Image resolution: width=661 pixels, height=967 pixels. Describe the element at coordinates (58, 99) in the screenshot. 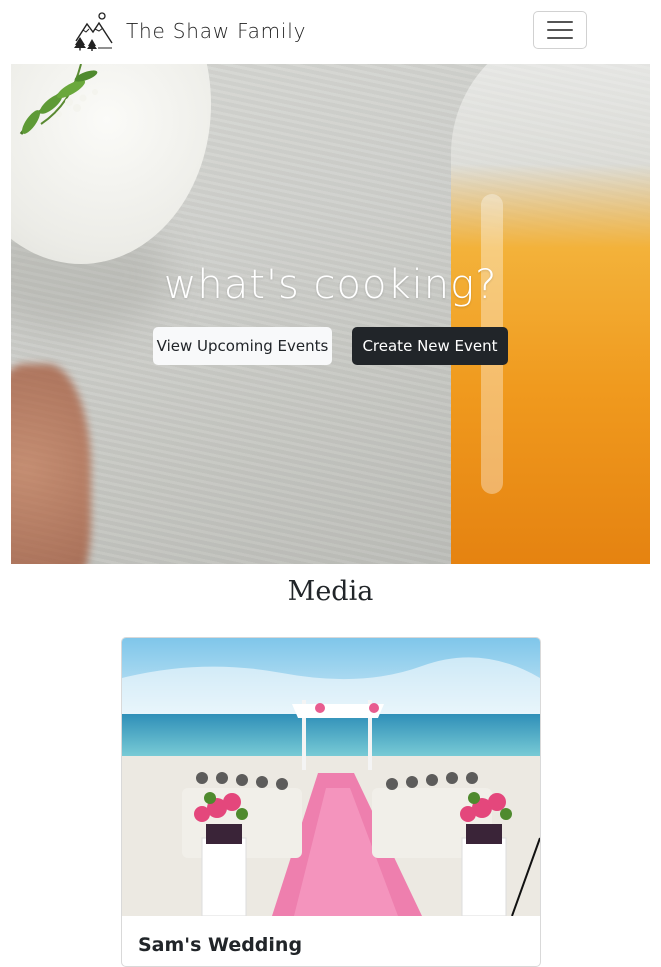

I see `hero-plant-leaves-image` at that location.